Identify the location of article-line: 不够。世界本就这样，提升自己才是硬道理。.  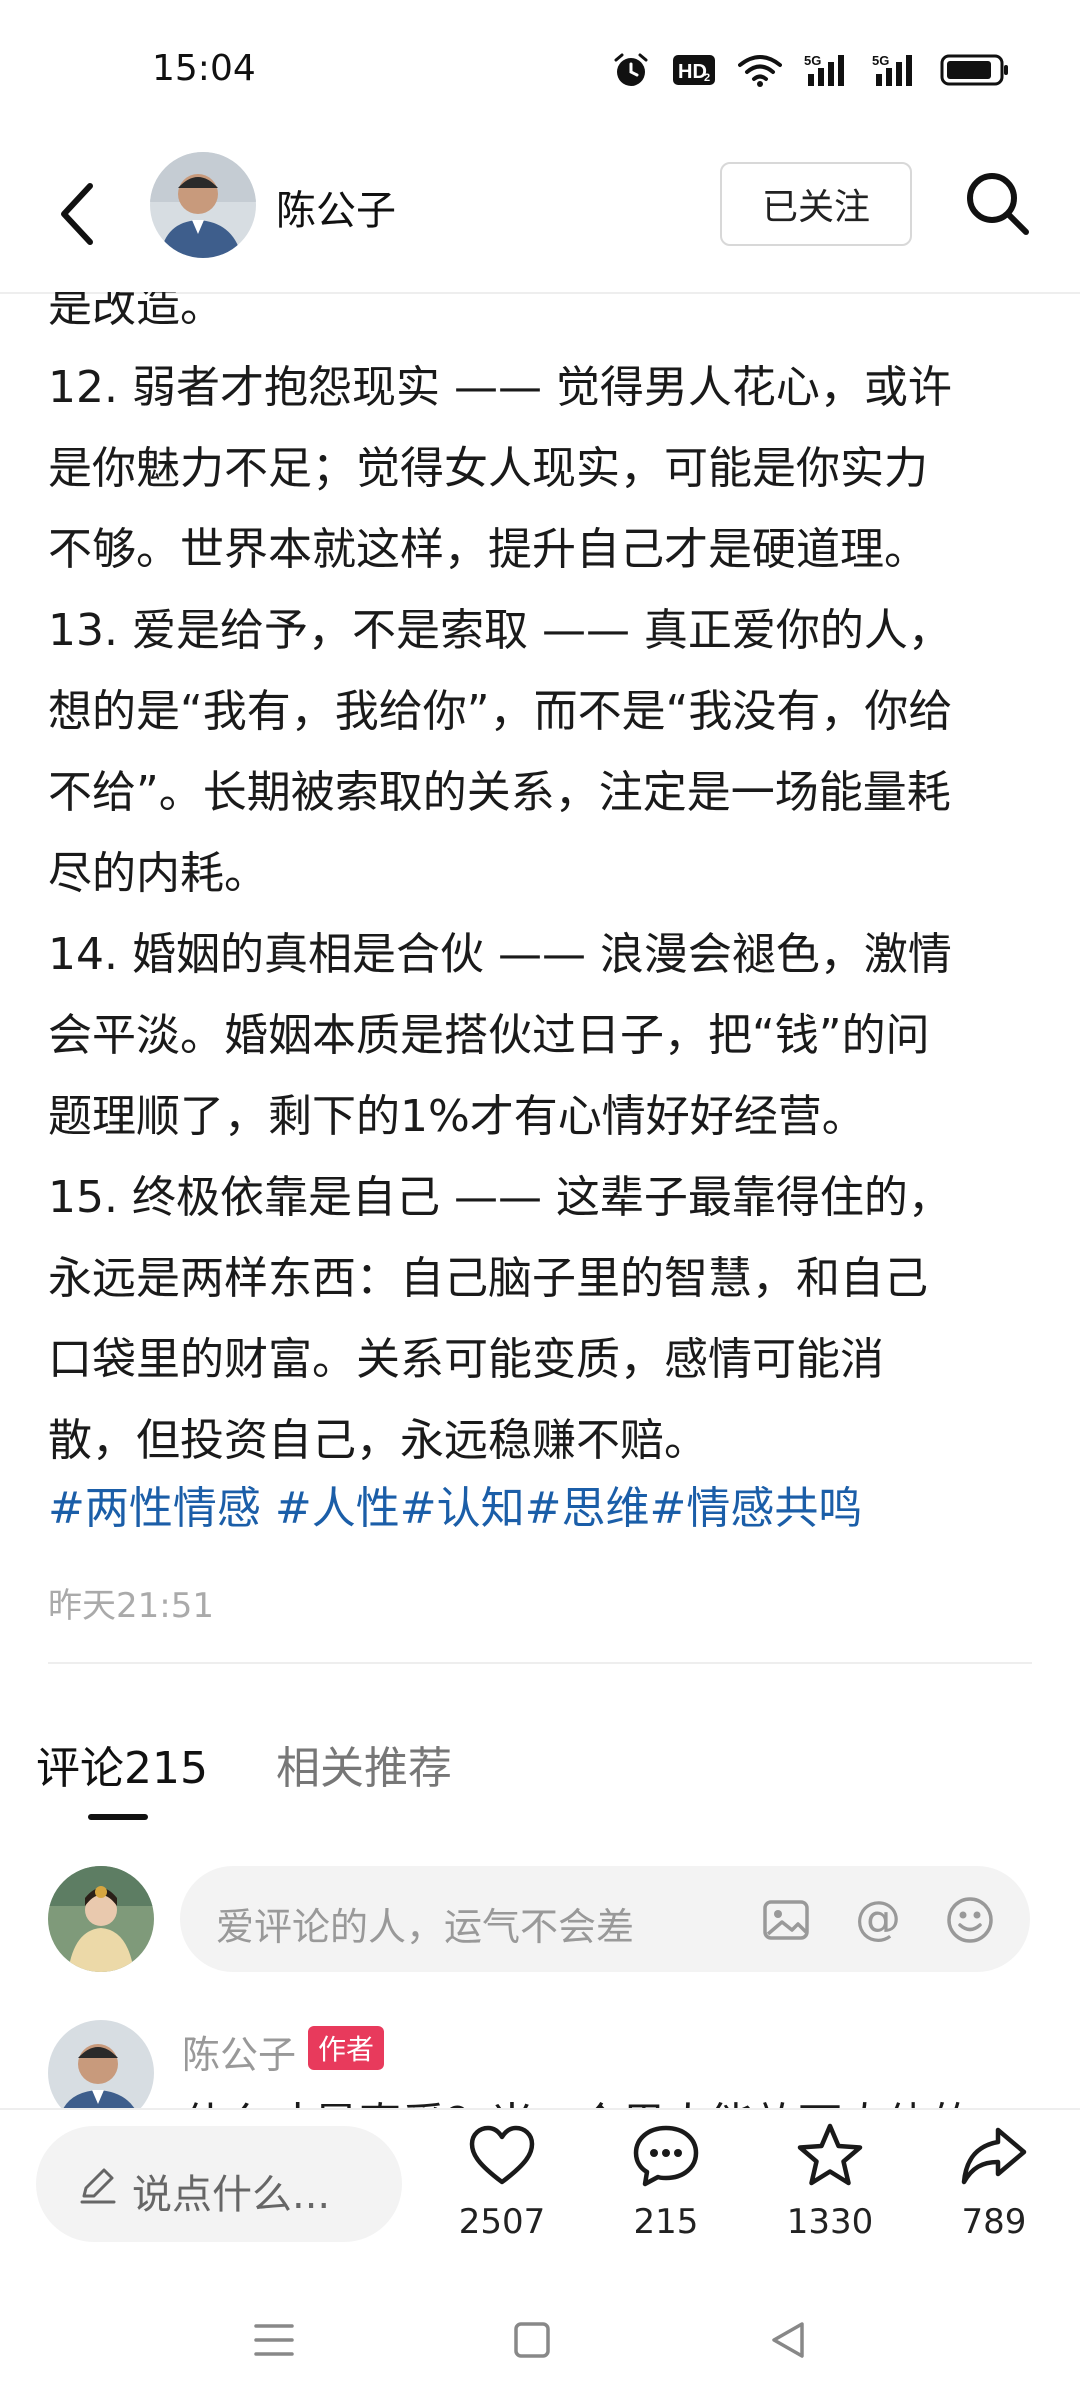
(488, 549).